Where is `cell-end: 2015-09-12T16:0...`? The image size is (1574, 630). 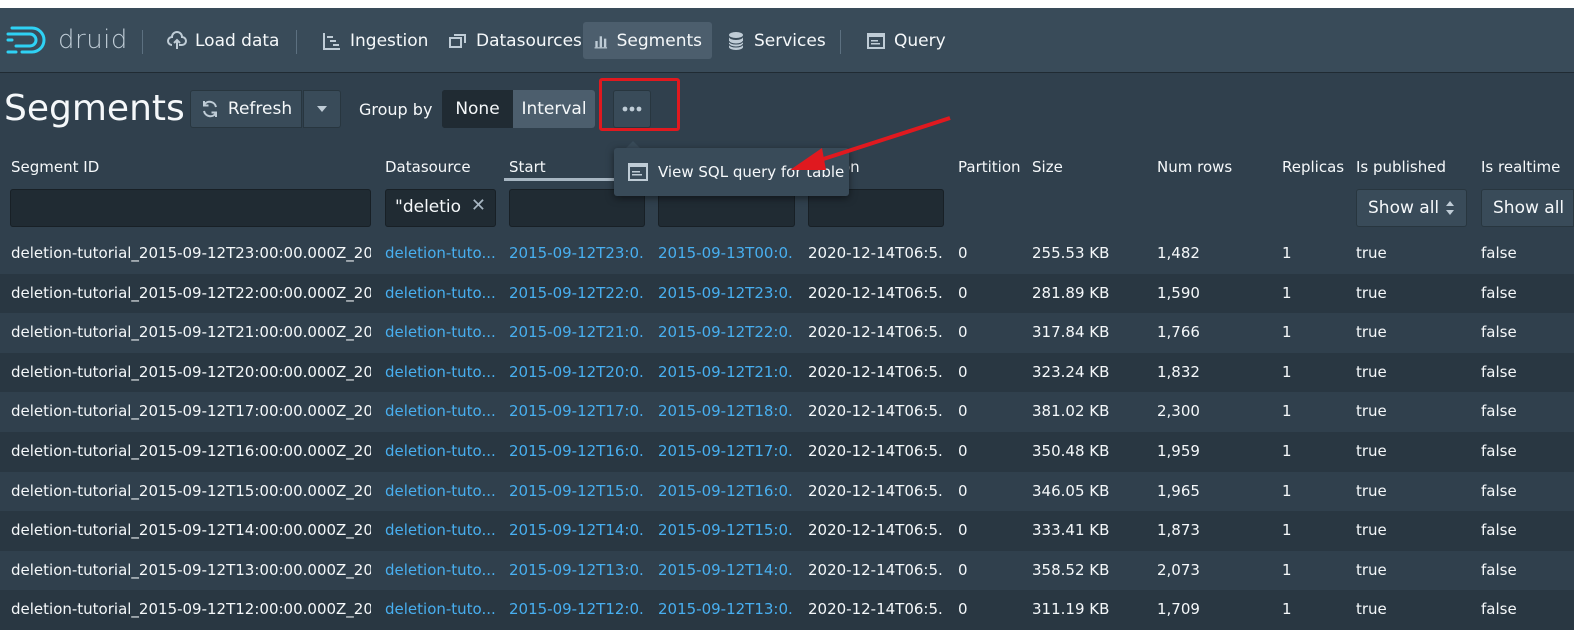
cell-end: 2015-09-12T16:0... is located at coordinates (726, 491).